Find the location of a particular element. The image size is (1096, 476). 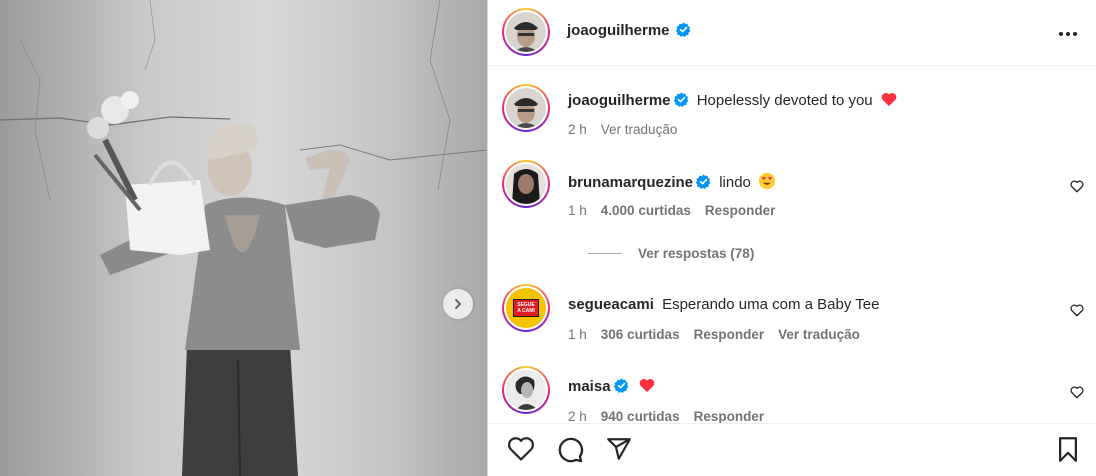

comment-username: brunamarquezine is located at coordinates (630, 182).